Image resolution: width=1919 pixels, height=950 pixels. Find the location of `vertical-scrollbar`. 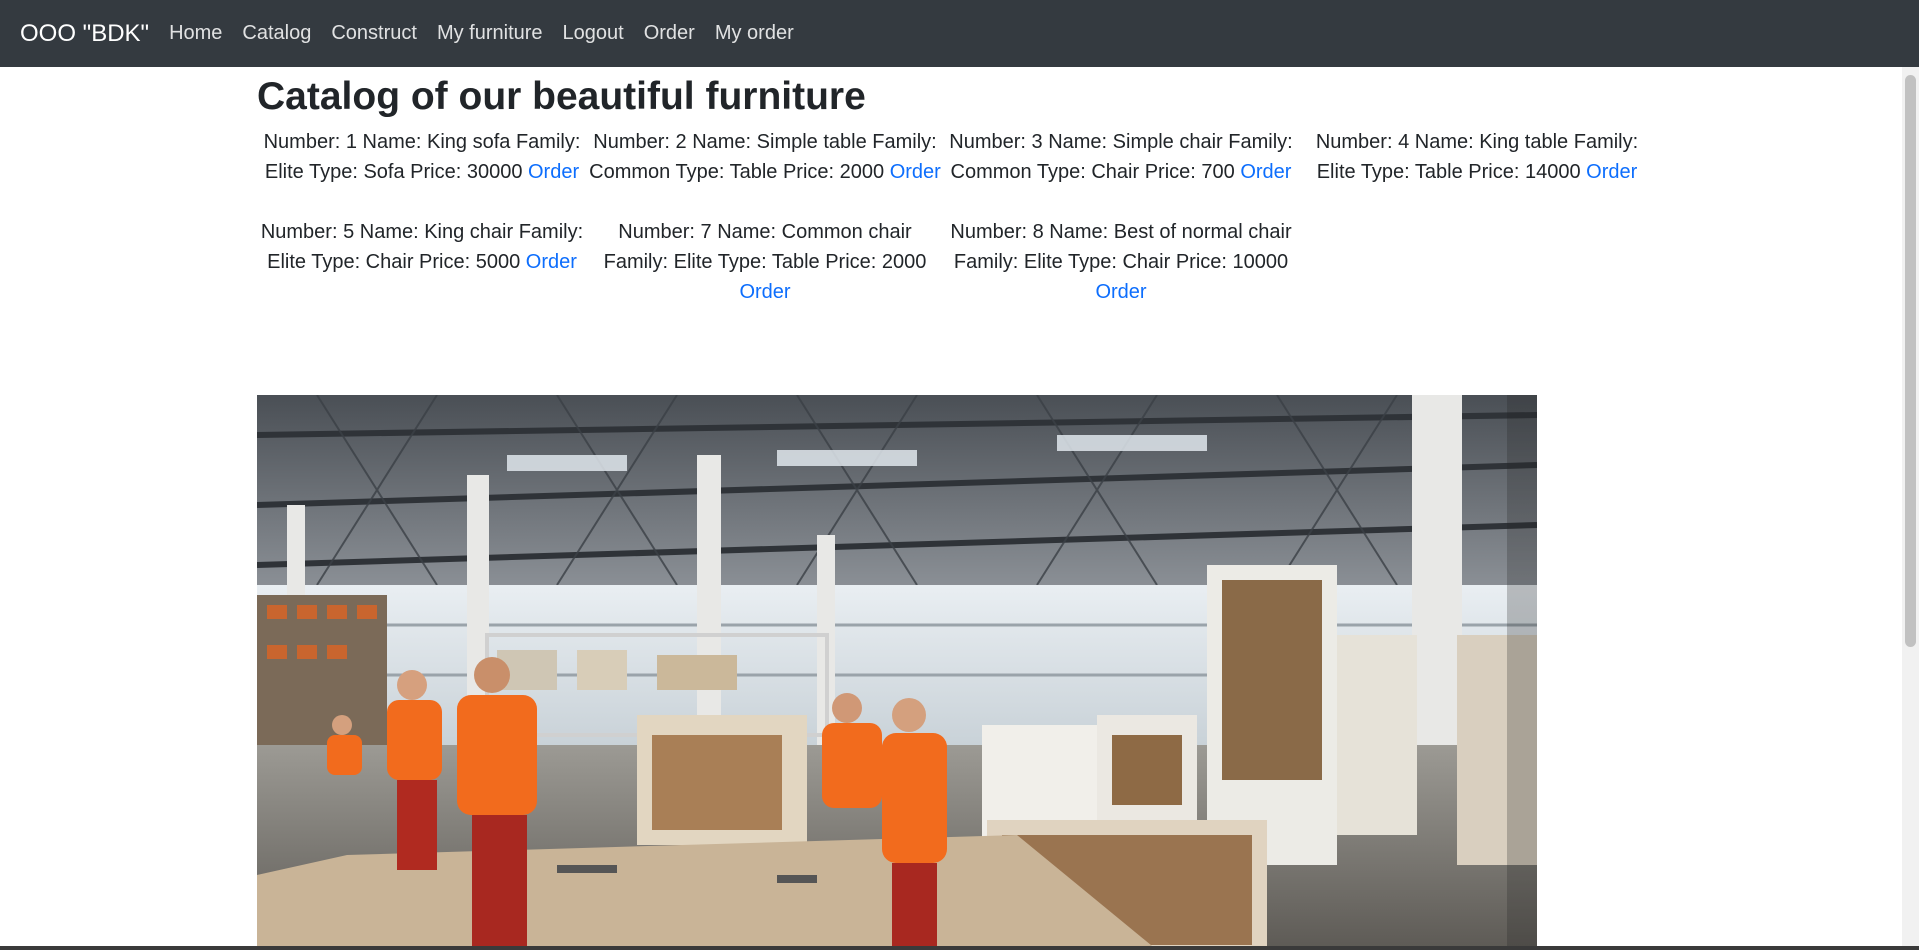

vertical-scrollbar is located at coordinates (1910, 508).